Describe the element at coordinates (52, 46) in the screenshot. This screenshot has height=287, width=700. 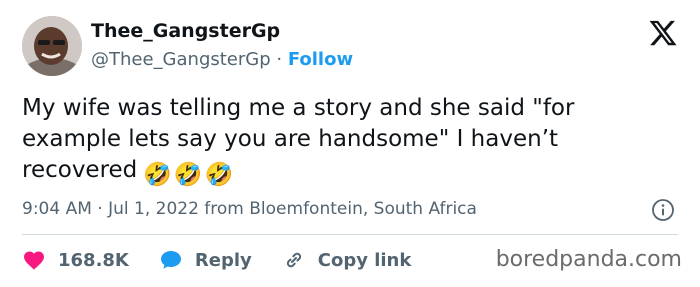
I see `avatar` at that location.